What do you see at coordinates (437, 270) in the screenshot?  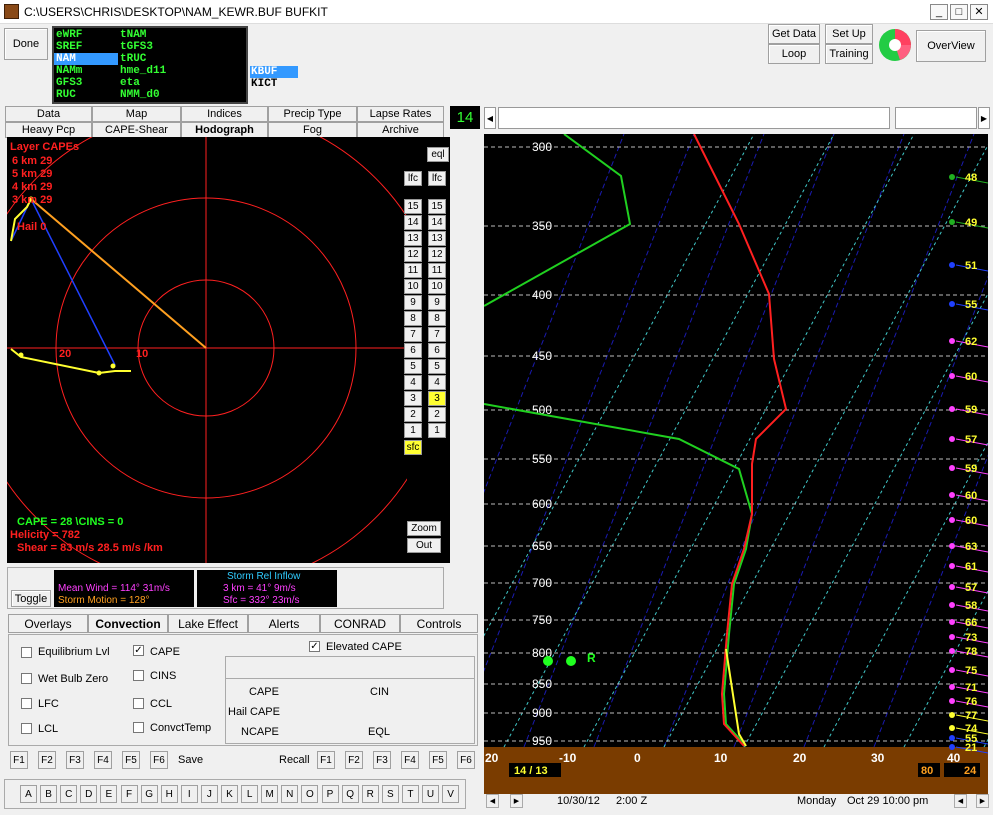 I see `layer-right-11: 11` at bounding box center [437, 270].